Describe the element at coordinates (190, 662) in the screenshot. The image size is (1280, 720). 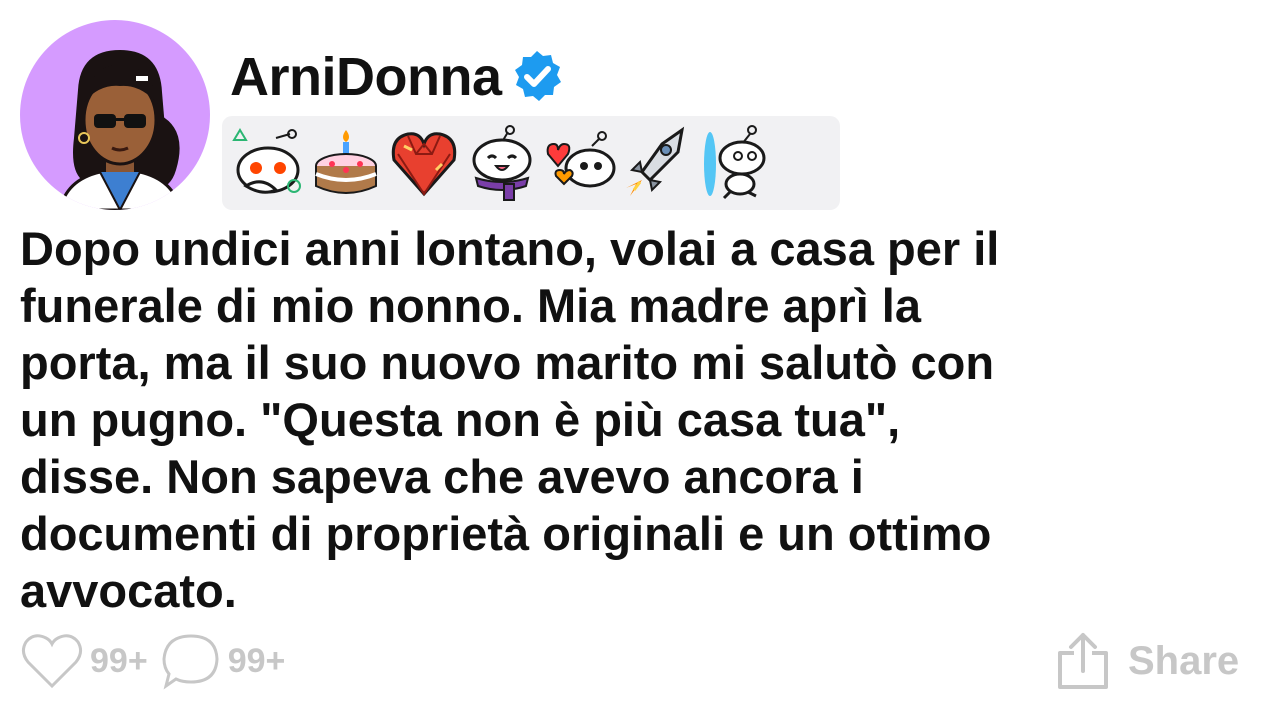
I see `comment-bubble-icon` at that location.